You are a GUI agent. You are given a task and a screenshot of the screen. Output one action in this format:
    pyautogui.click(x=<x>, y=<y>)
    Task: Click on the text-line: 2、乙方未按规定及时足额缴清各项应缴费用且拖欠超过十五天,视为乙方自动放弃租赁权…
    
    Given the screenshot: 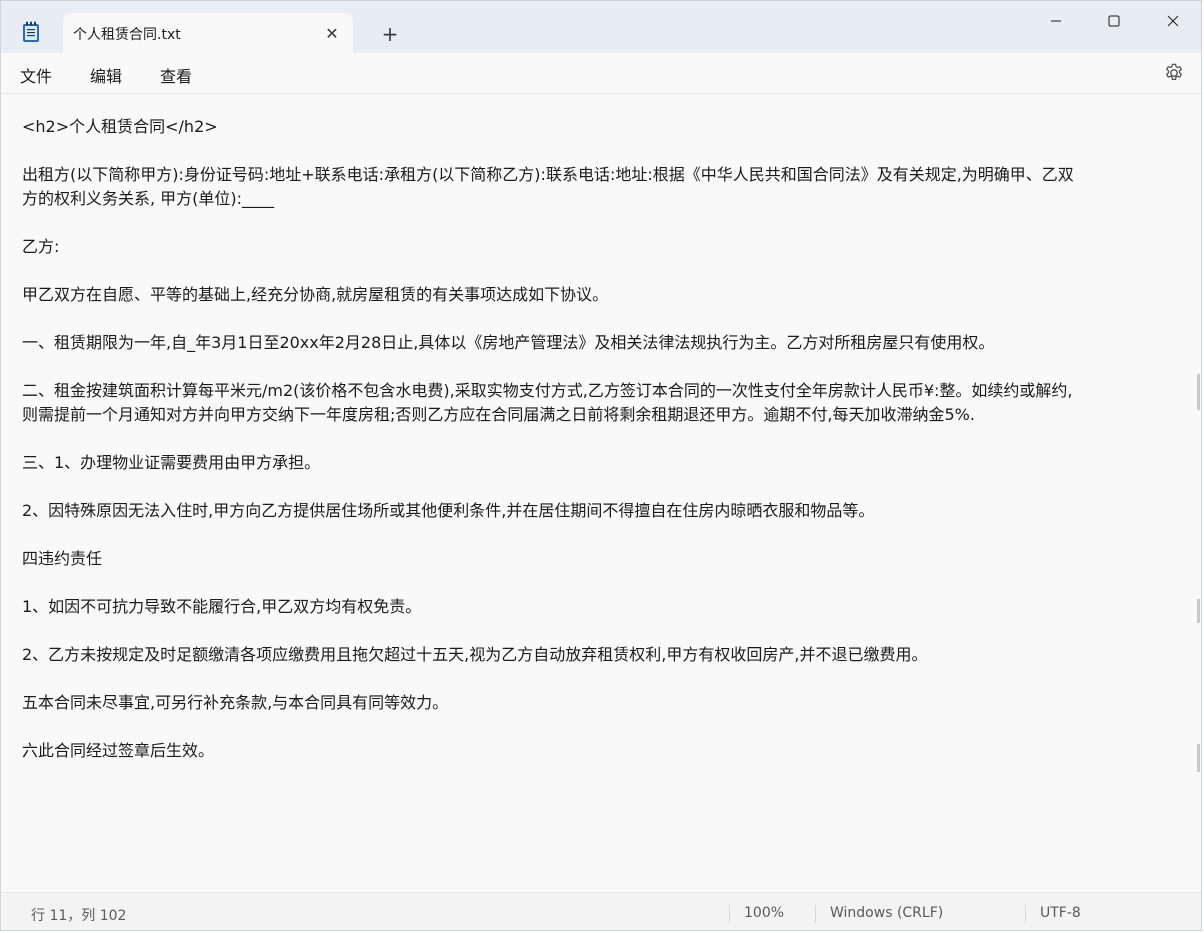 What is the action you would take?
    pyautogui.click(x=475, y=654)
    